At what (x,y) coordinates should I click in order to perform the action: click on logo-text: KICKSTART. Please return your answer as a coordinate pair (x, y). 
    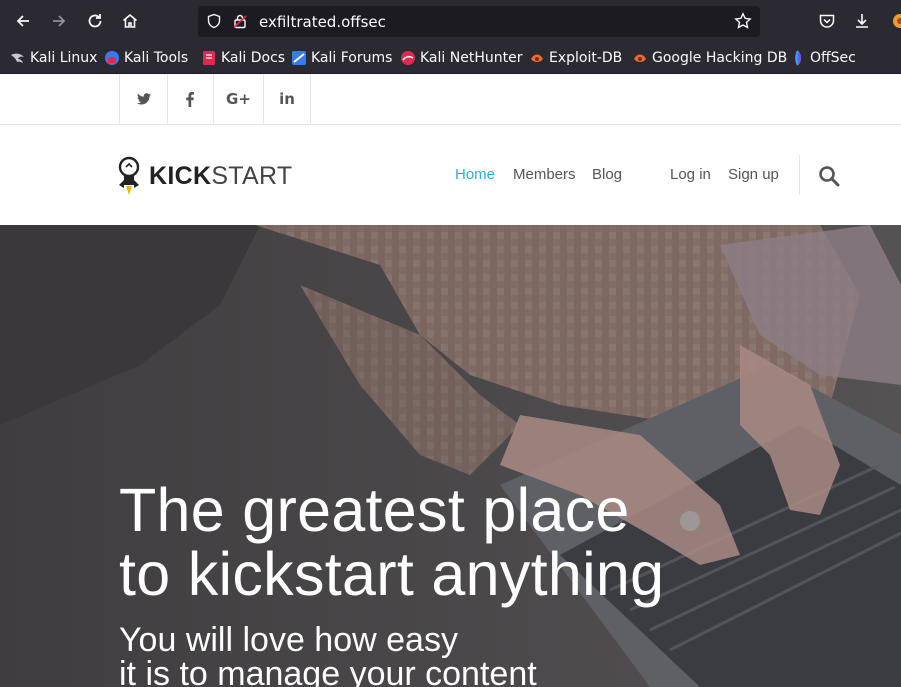
    Looking at the image, I should click on (220, 176).